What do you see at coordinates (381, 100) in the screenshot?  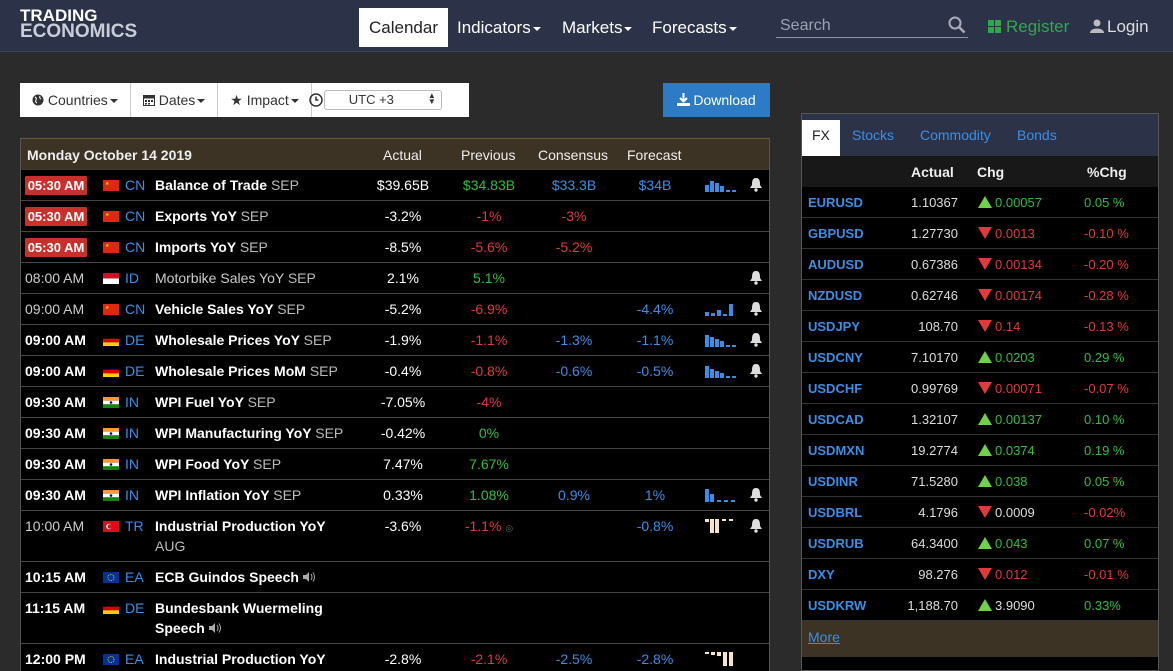 I see `timezone-select: UTC +3 ▲ ▼` at bounding box center [381, 100].